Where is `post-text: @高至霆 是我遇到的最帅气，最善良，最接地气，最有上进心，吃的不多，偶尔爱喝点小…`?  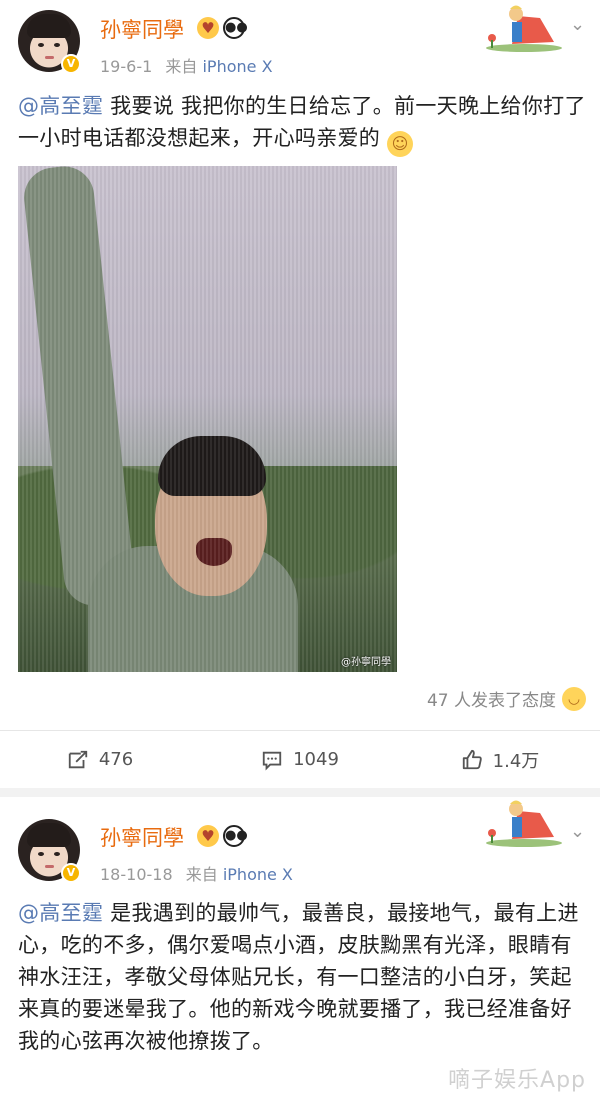 post-text: @高至霆 是我遇到的最帅气，最善良，最接地气，最有上进心，吃的不多，偶尔爱喝点小… is located at coordinates (302, 977).